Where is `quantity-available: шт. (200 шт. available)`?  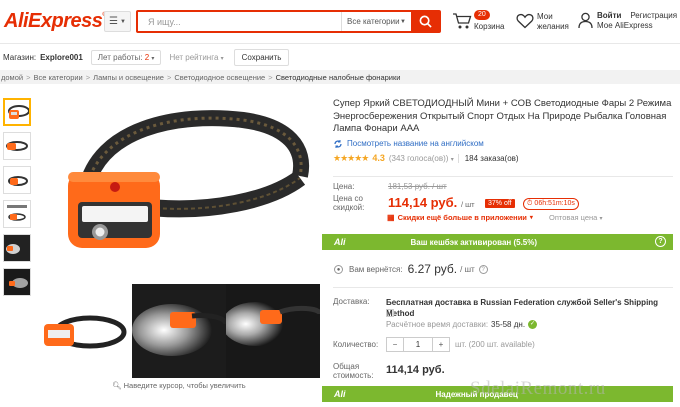
quantity-available: шт. (200 шт. available) is located at coordinates (495, 344).